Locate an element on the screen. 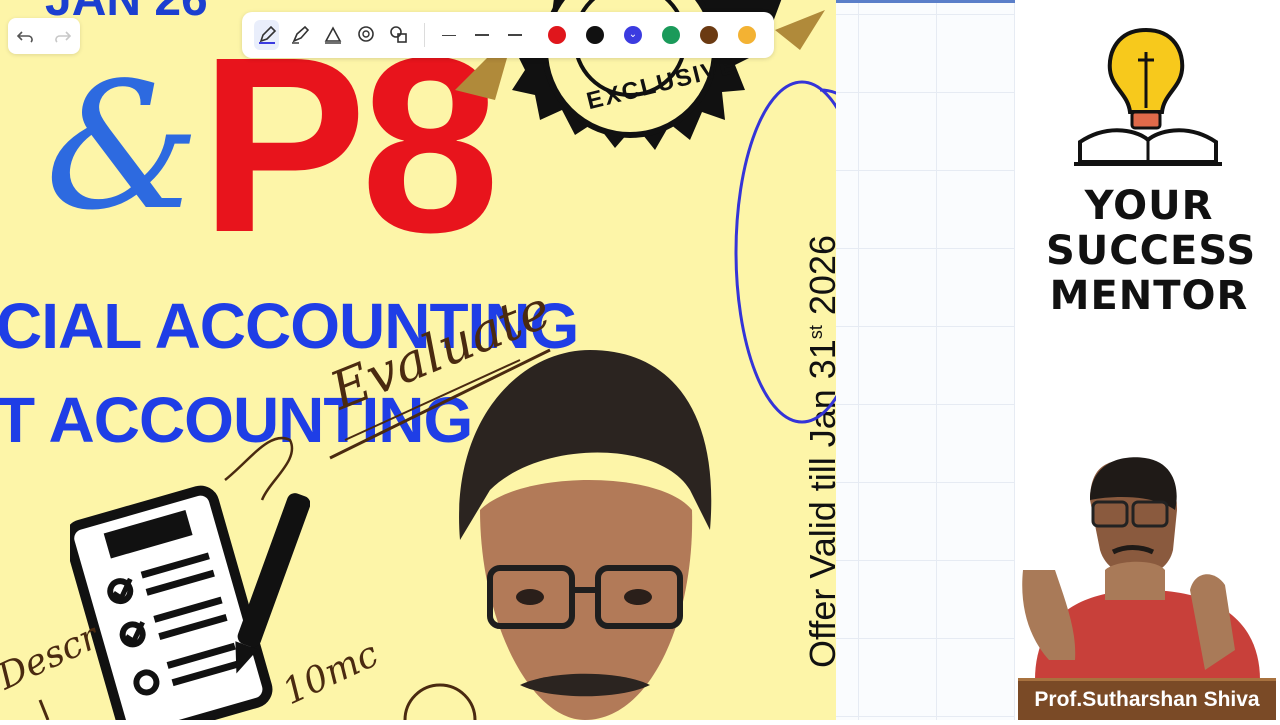  eraser-tool-icon is located at coordinates (333, 35).